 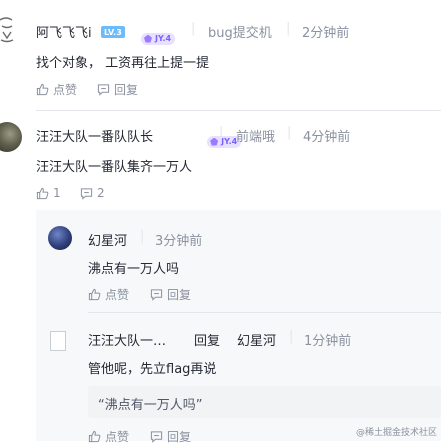 I want to click on author-position: 前端哦, so click(x=256, y=137).